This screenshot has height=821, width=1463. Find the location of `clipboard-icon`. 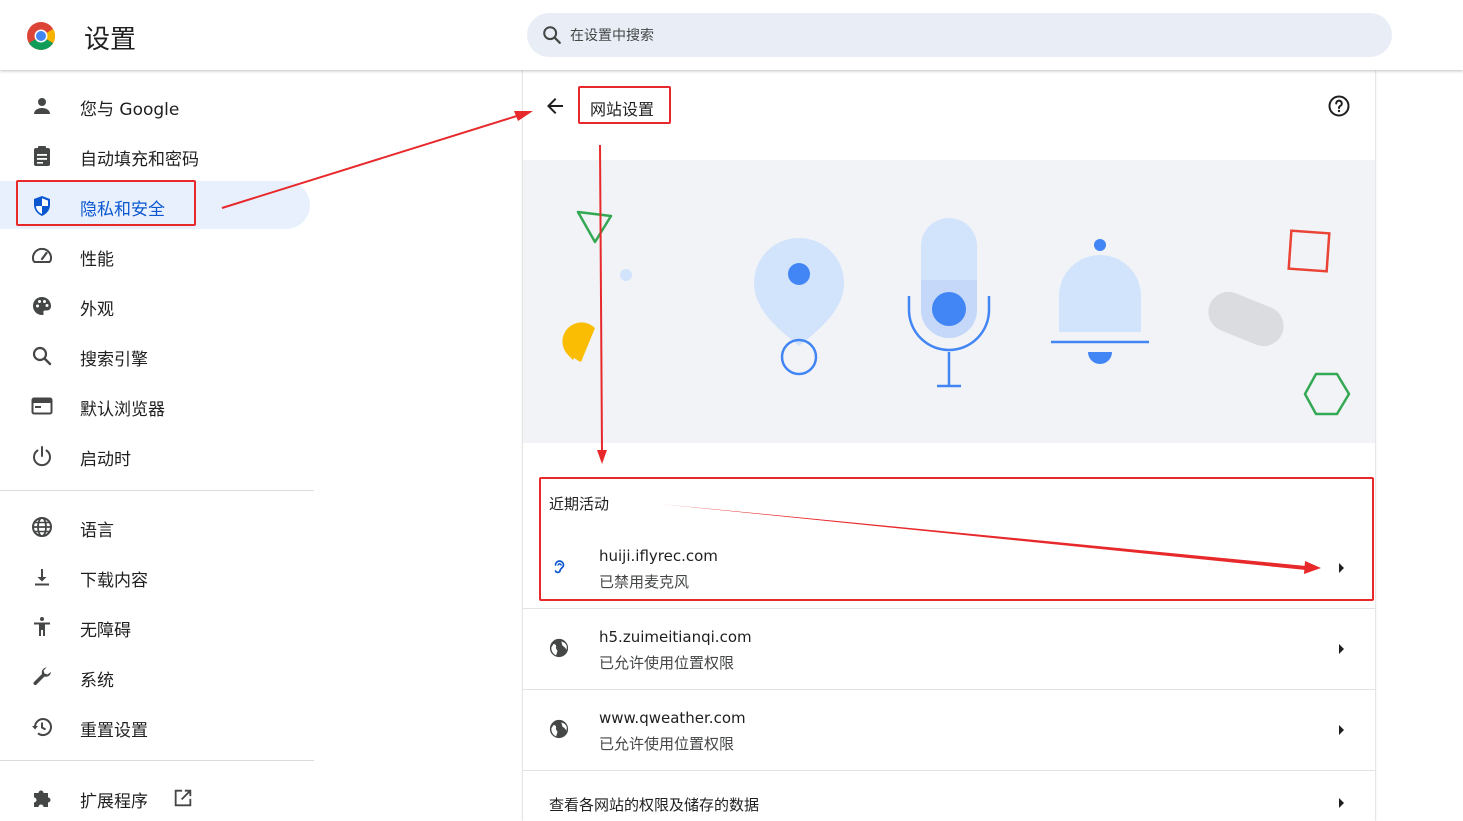

clipboard-icon is located at coordinates (42, 156).